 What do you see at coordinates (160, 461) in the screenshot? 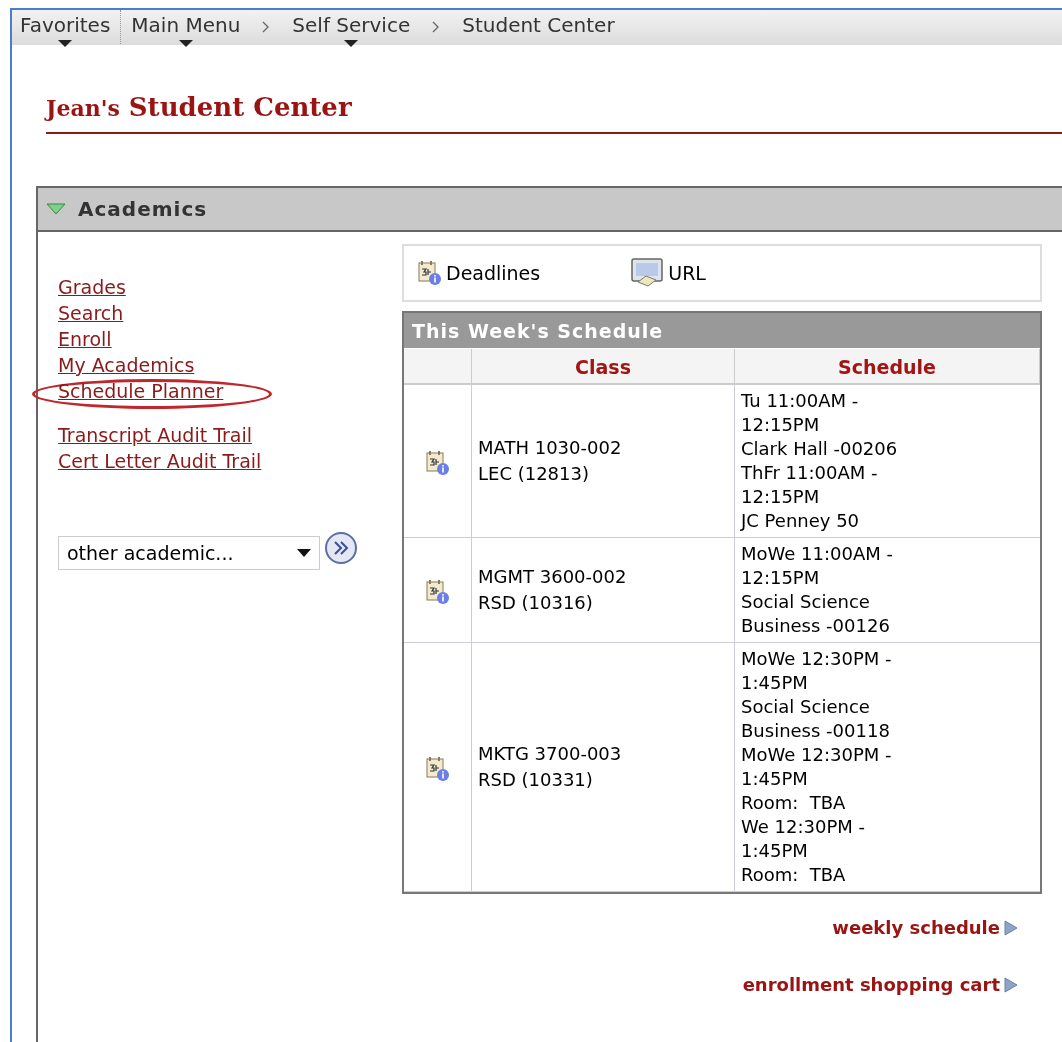
I see `academics-link: Cert Letter Audit Trail` at bounding box center [160, 461].